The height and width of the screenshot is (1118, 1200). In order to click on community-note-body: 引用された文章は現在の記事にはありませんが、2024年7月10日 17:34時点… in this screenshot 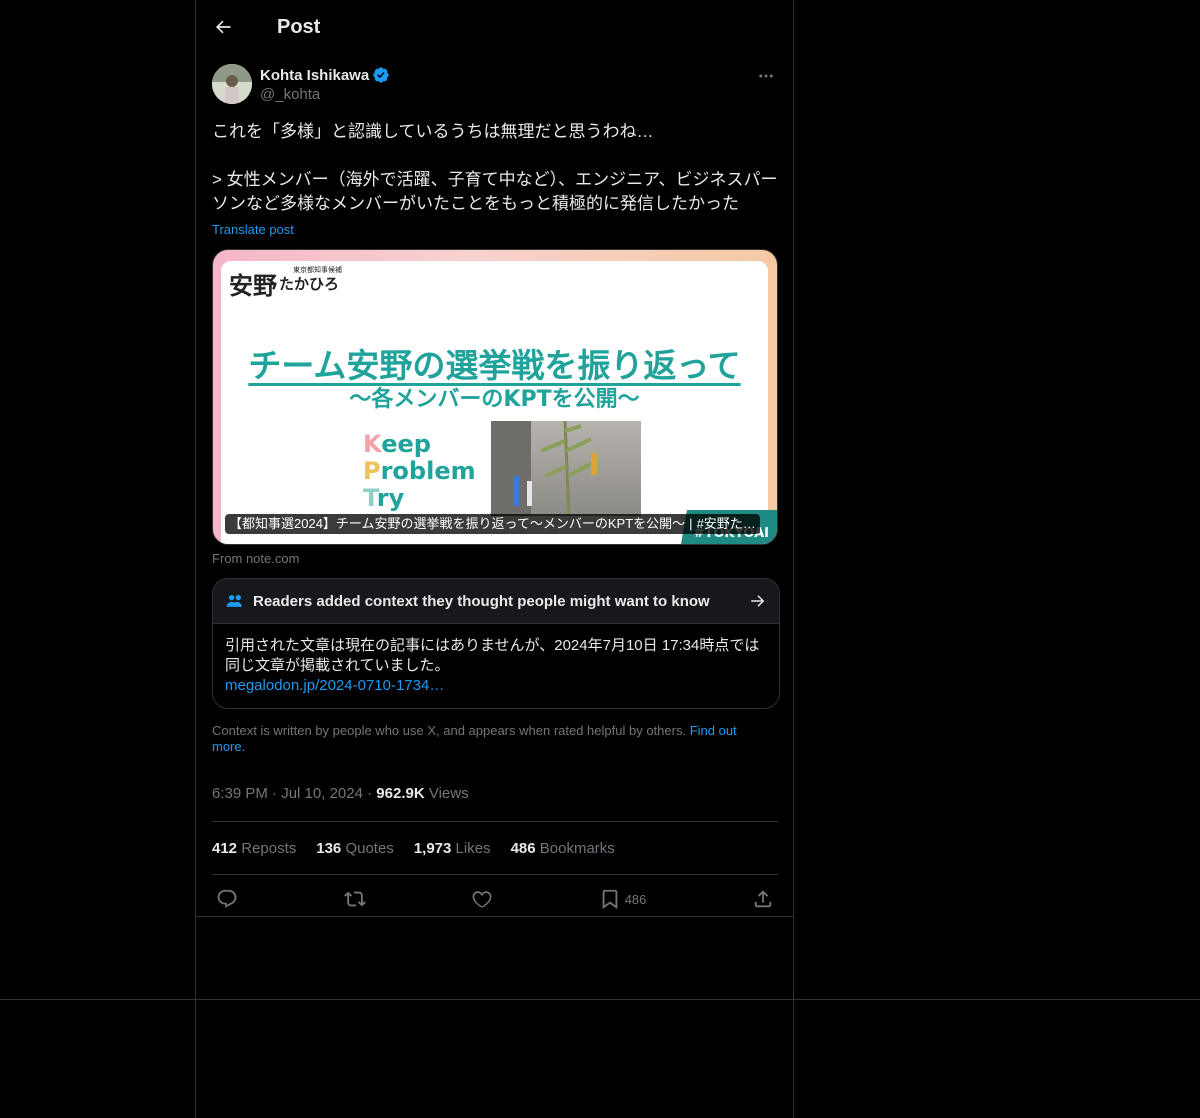, I will do `click(496, 666)`.